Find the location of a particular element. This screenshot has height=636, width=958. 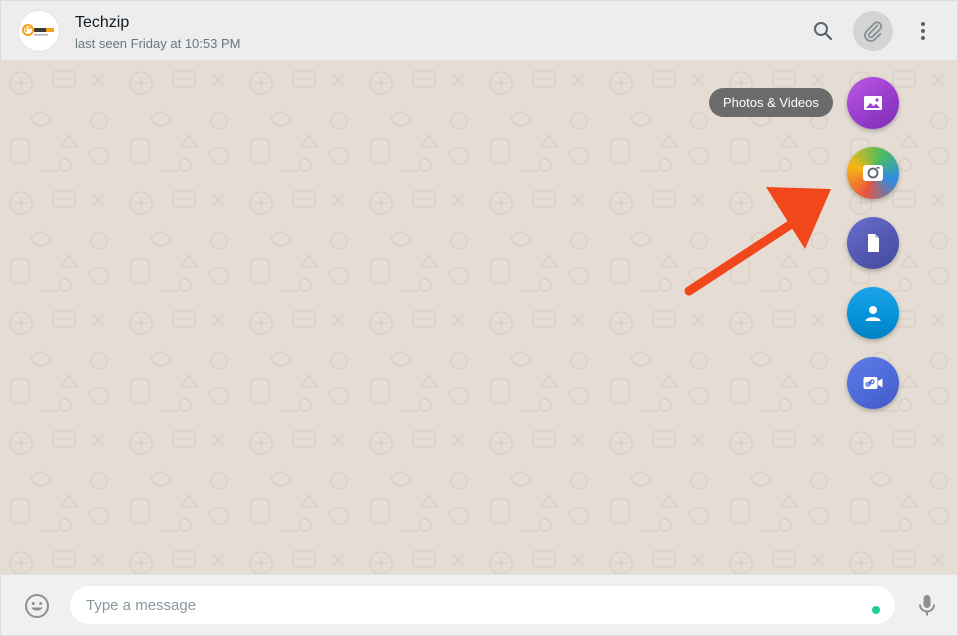

person-icon is located at coordinates (873, 313).